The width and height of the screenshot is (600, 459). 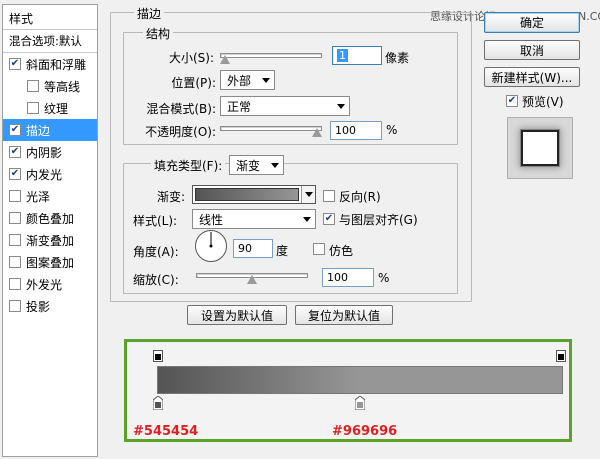 I want to click on preview-square, so click(x=540, y=148).